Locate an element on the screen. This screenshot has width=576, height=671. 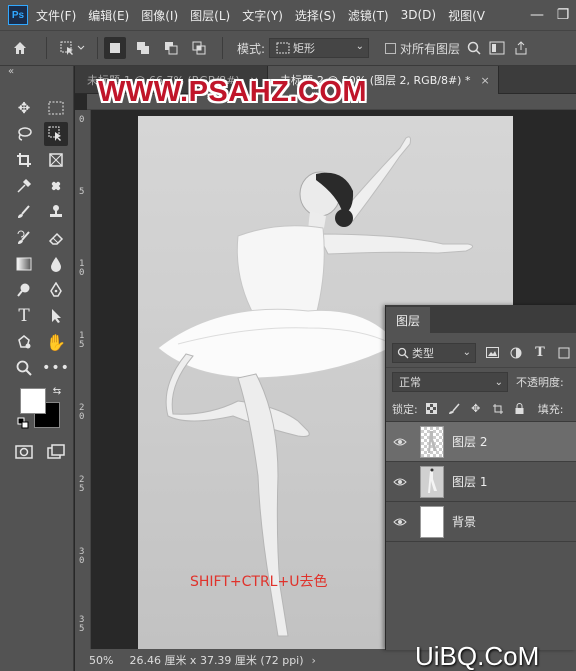
options-bar: 模式: 矩形 ⌄ 对所有图层 is located at coordinates (288, 48).